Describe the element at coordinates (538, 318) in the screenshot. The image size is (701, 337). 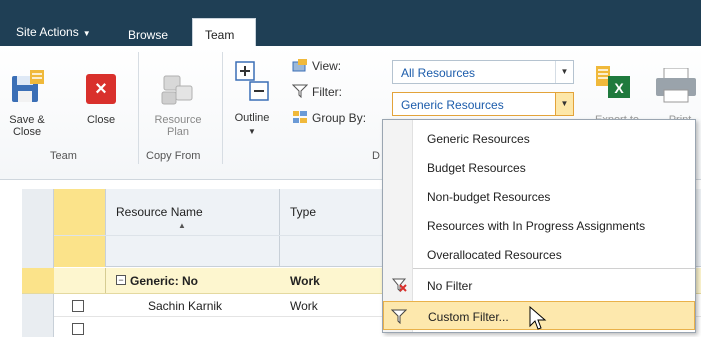
I see `mouse-cursor-icon` at that location.